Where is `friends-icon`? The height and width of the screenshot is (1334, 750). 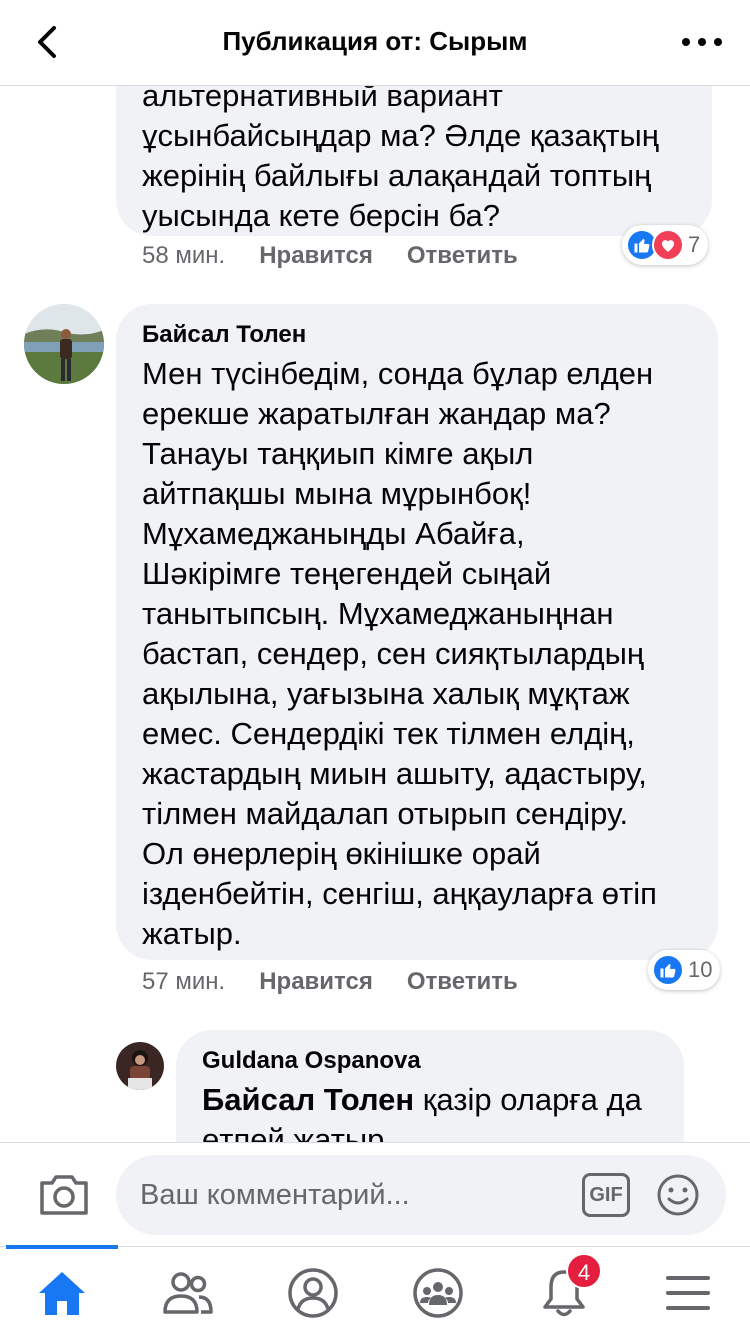 friends-icon is located at coordinates (188, 1293).